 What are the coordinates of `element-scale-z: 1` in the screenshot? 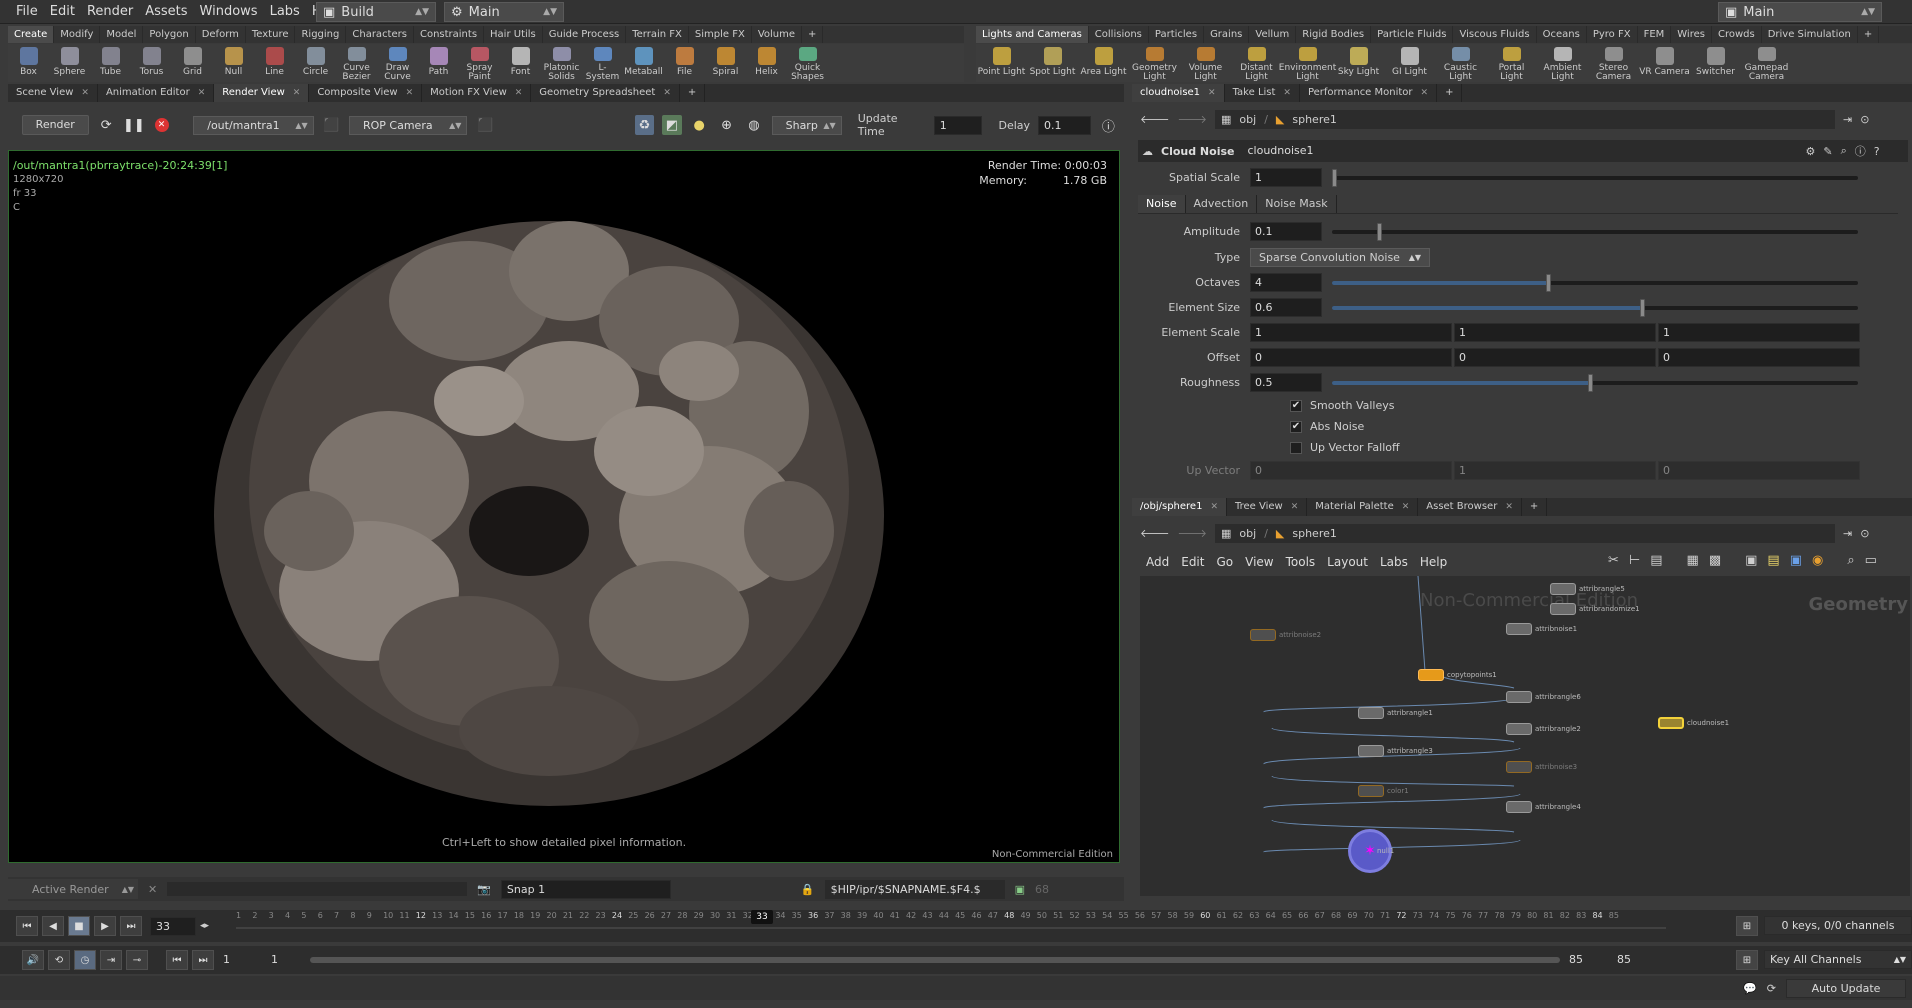 It's located at (1759, 332).